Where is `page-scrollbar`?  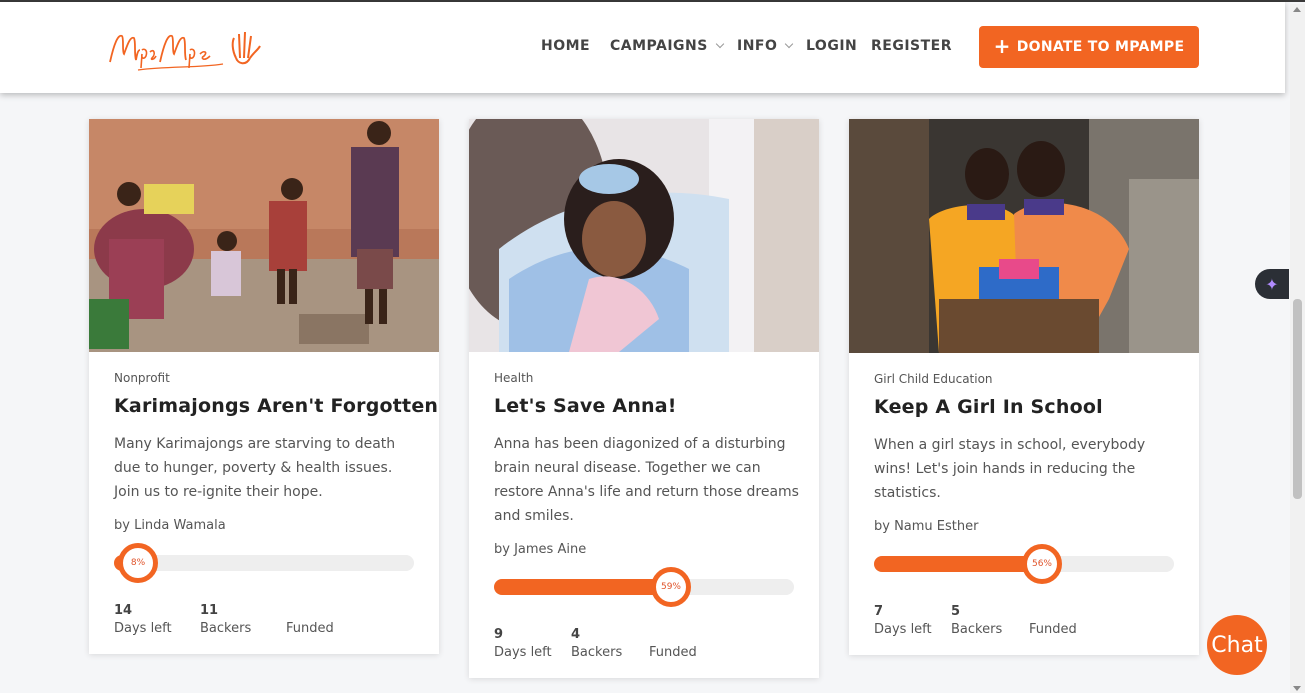 page-scrollbar is located at coordinates (1297, 348).